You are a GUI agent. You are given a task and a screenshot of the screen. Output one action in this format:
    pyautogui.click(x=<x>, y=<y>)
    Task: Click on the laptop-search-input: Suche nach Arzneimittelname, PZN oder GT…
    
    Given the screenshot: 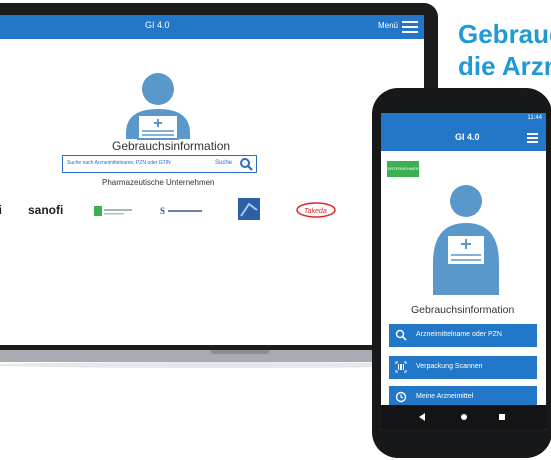 What is the action you would take?
    pyautogui.click(x=119, y=163)
    